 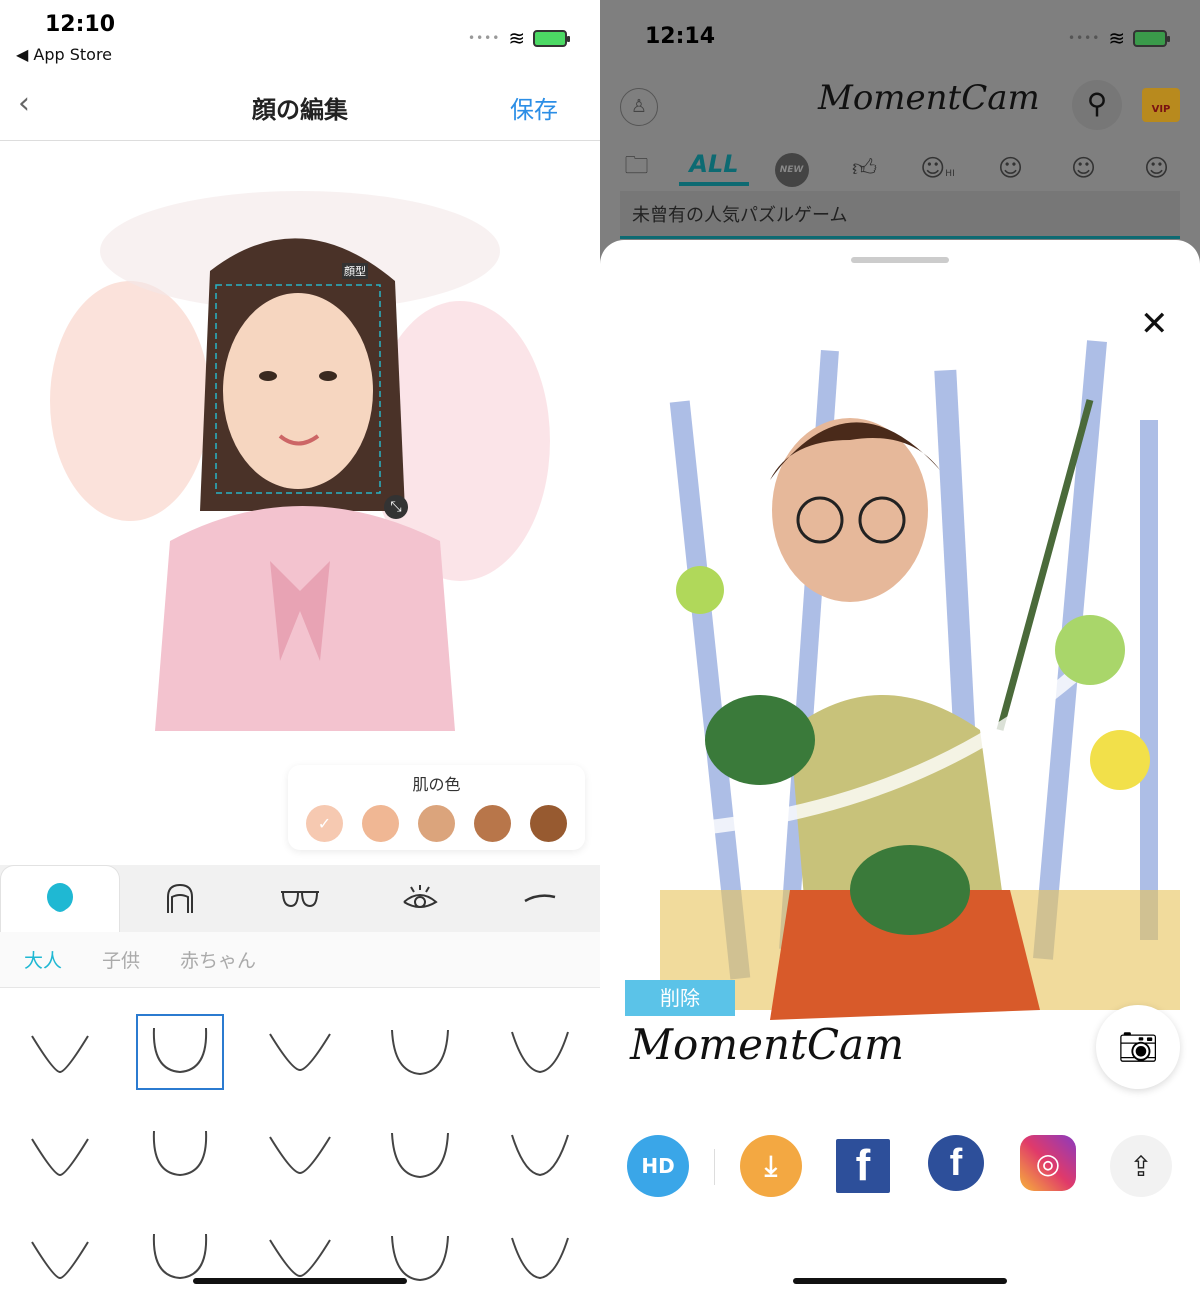 I want to click on tab-eyes, so click(x=420, y=898).